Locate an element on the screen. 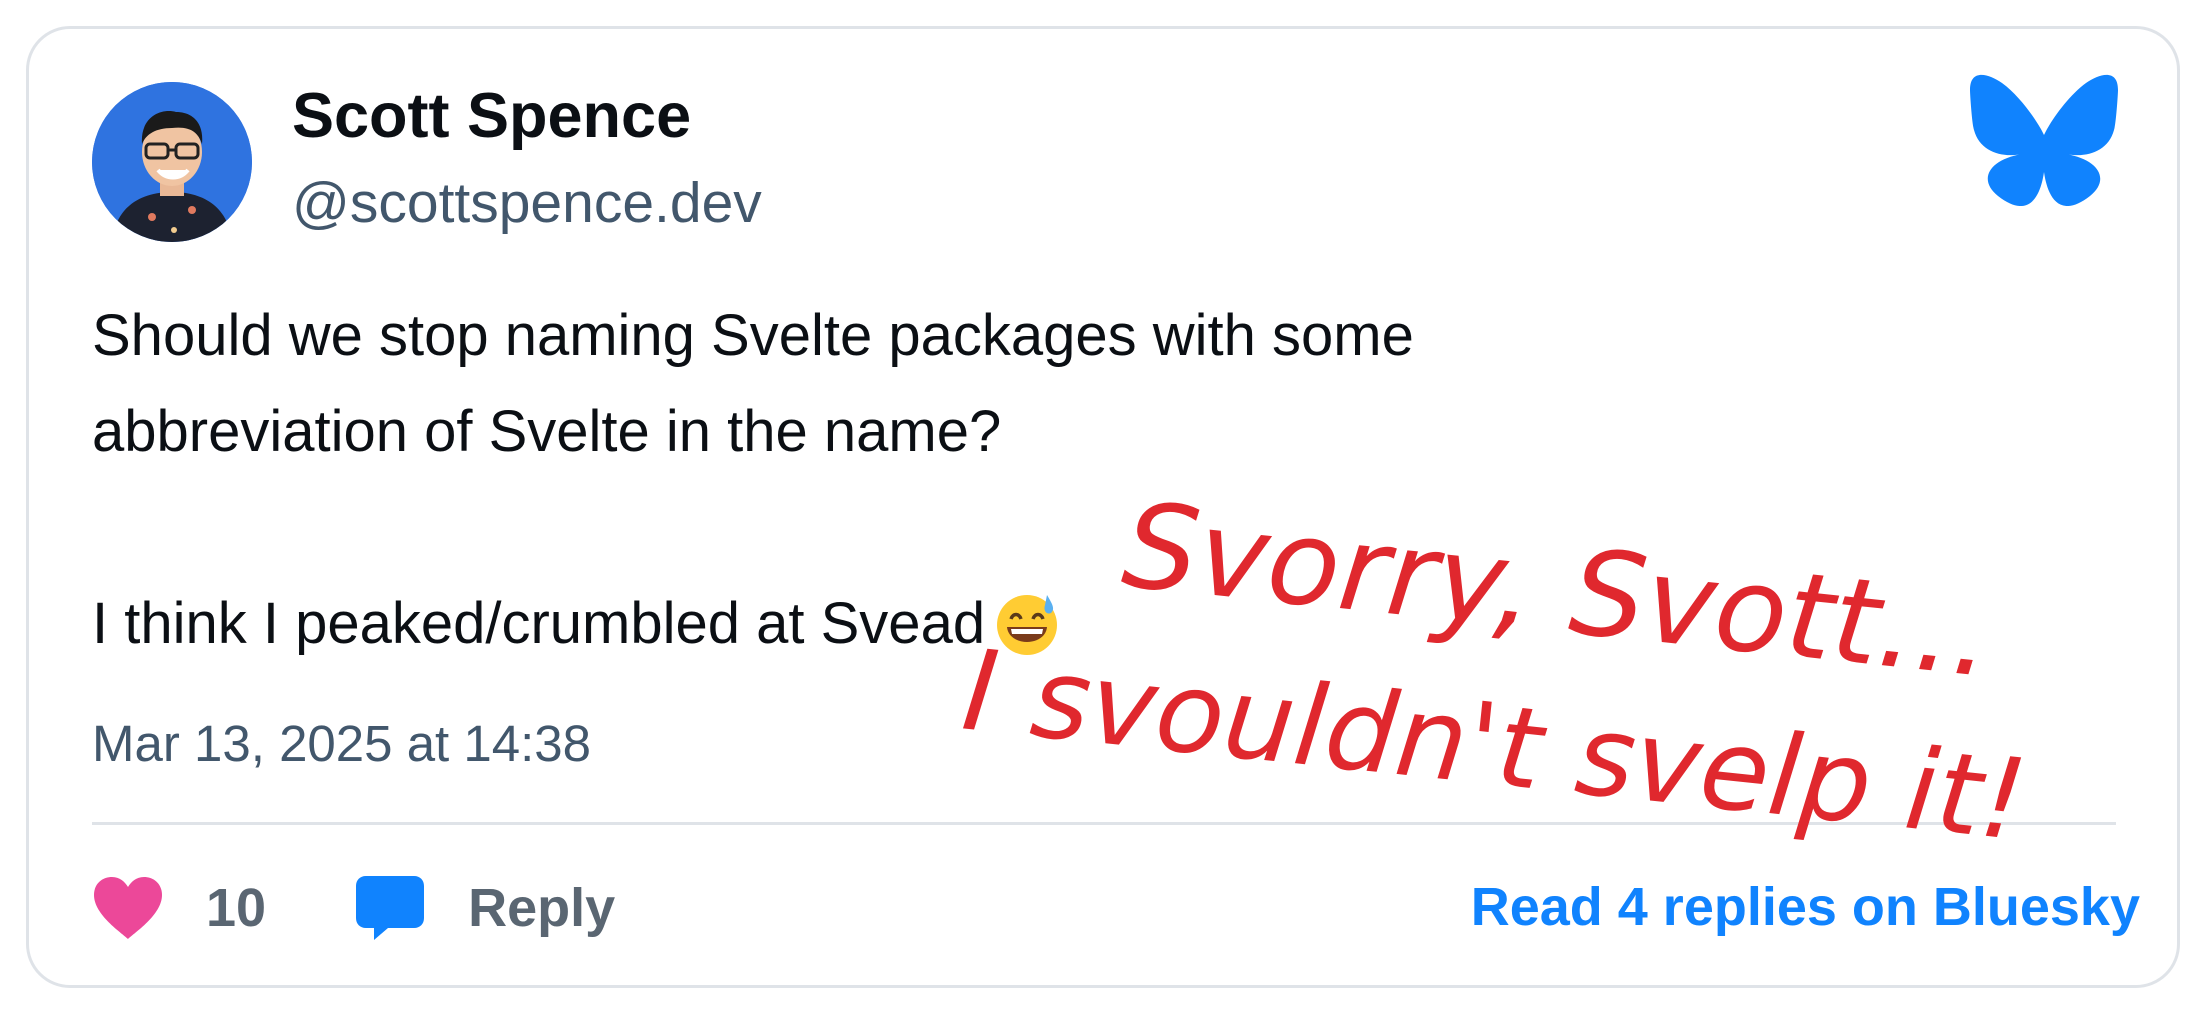 The height and width of the screenshot is (1018, 2208). post-timestamp: Mar 13, 2025 at 14:38 is located at coordinates (341, 743).